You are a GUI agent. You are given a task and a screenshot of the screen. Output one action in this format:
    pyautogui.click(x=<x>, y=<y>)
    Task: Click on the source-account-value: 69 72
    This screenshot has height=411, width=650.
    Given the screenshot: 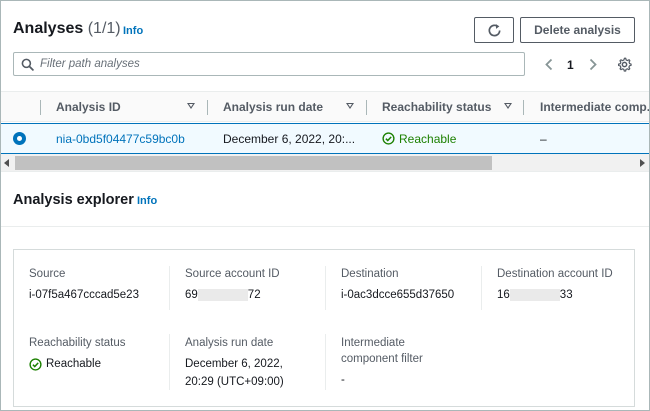 What is the action you would take?
    pyautogui.click(x=223, y=295)
    